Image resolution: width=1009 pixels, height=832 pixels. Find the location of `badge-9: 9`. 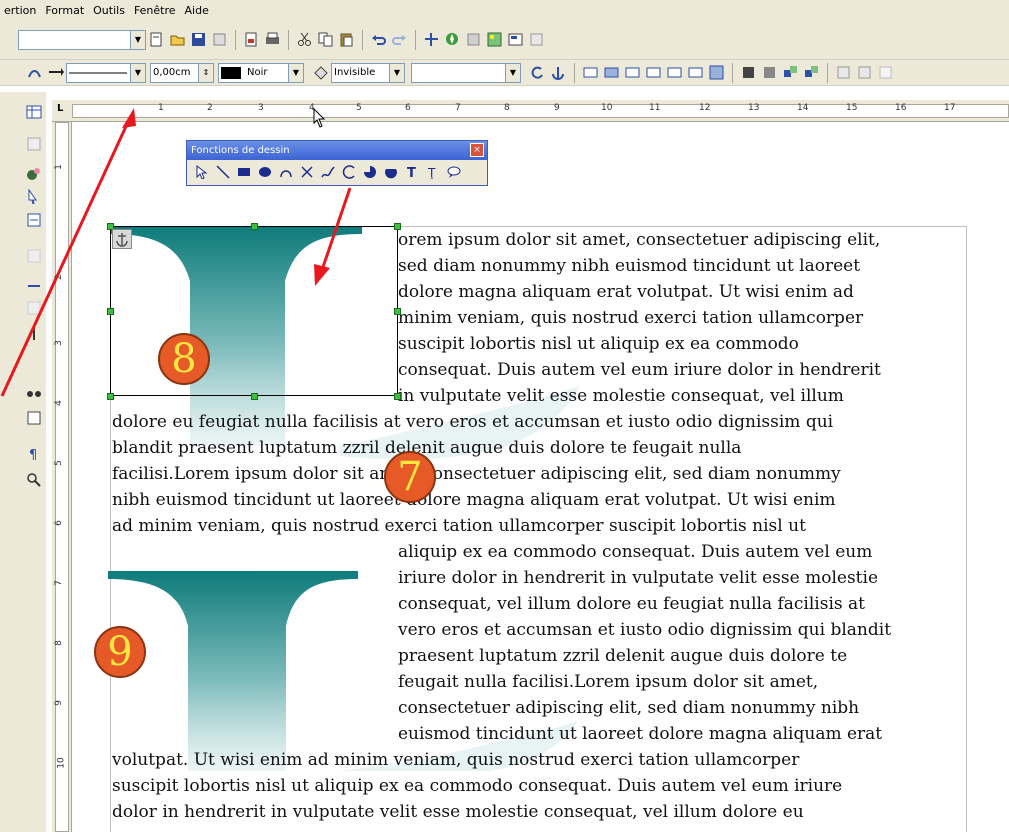

badge-9: 9 is located at coordinates (120, 652).